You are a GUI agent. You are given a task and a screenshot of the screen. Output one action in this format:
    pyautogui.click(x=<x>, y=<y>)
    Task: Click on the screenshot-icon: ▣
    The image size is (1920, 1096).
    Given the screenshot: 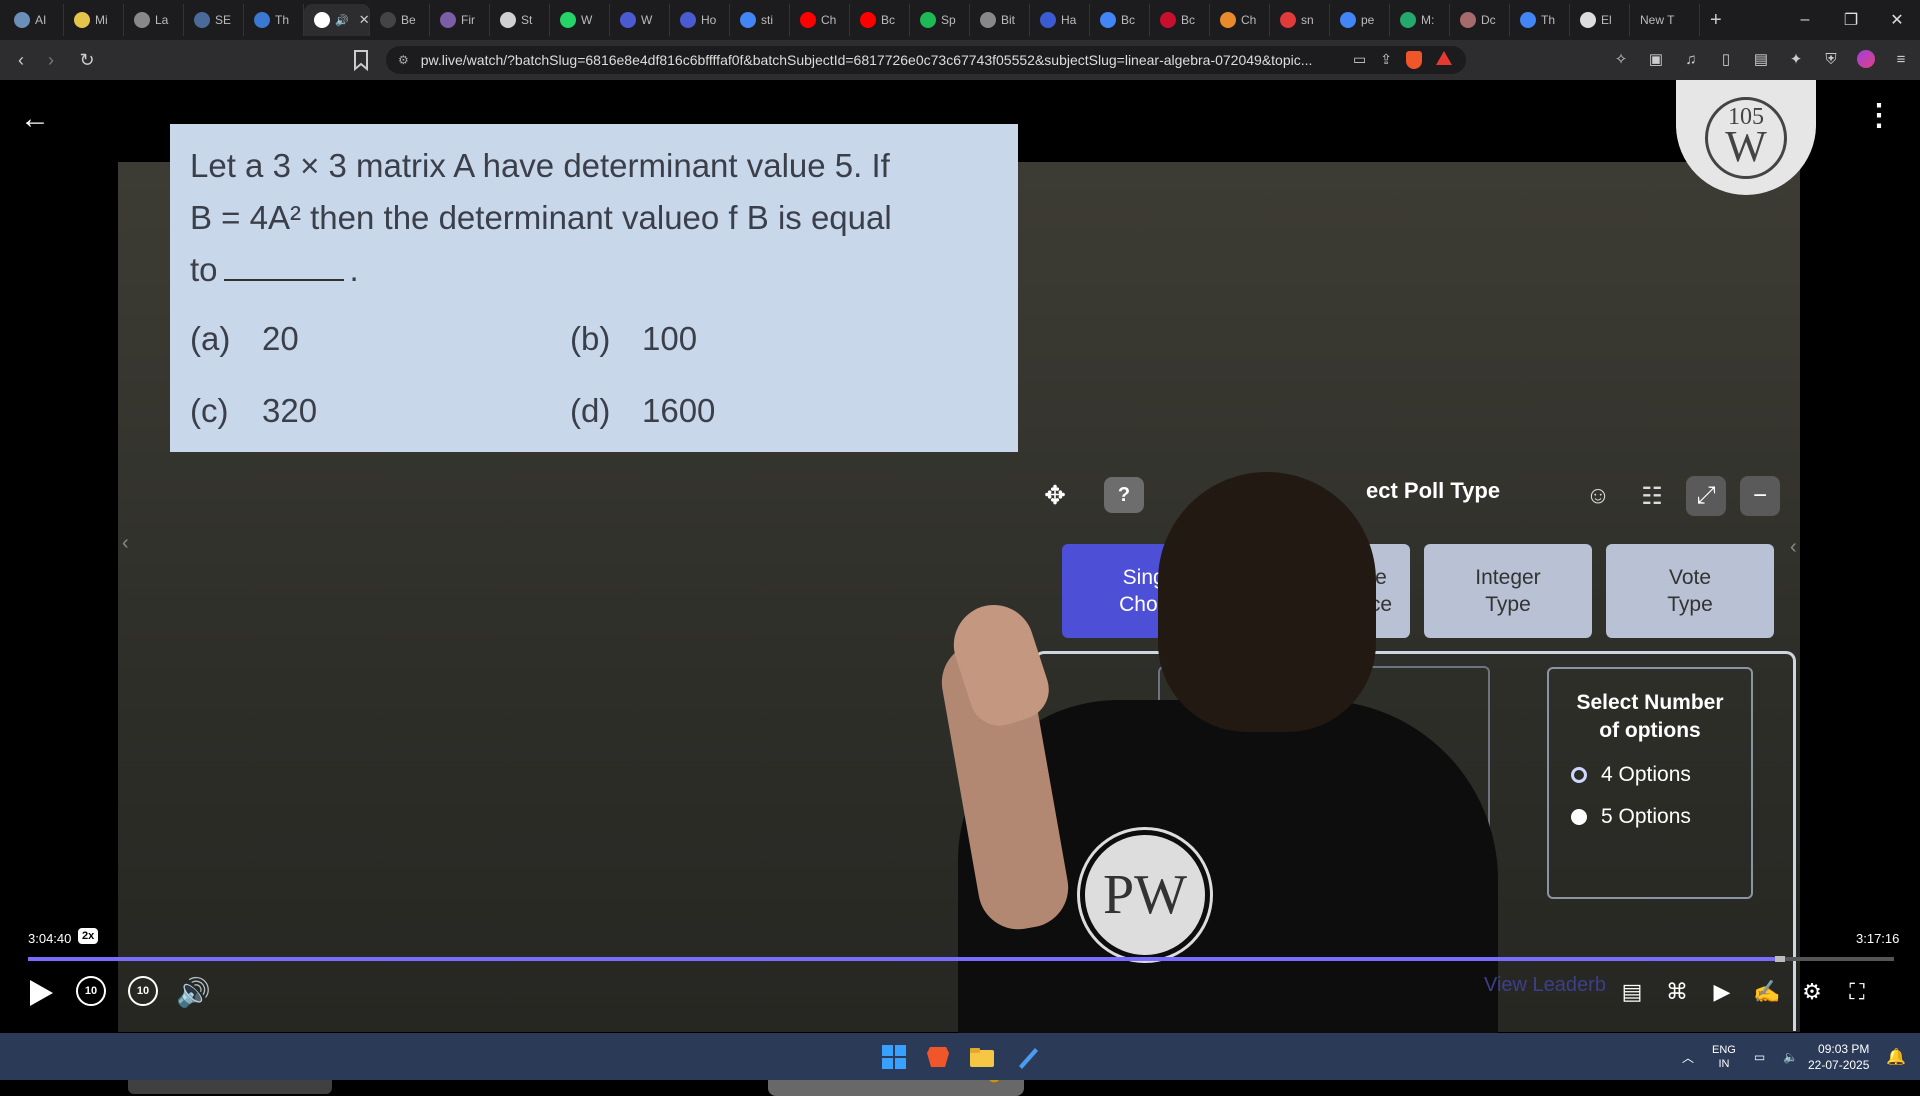 What is the action you would take?
    pyautogui.click(x=1656, y=59)
    